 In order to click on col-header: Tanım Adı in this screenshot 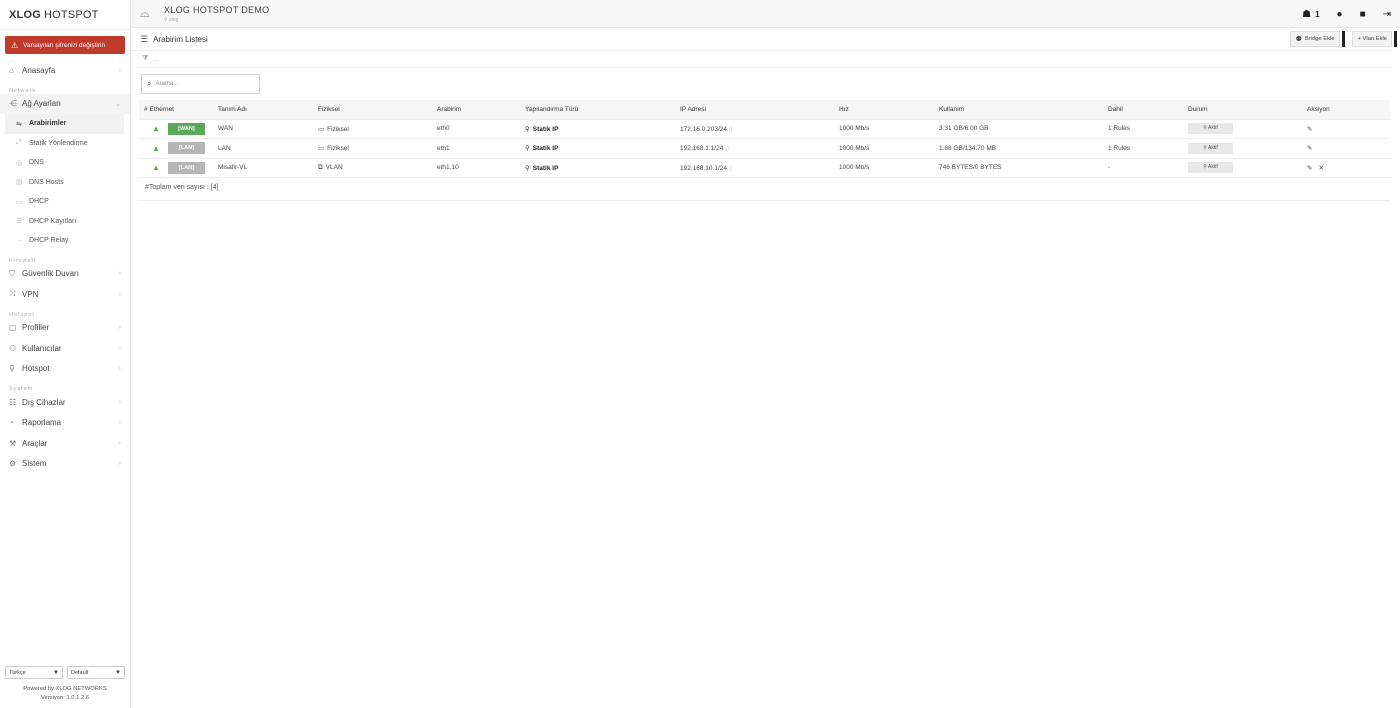, I will do `click(263, 110)`.